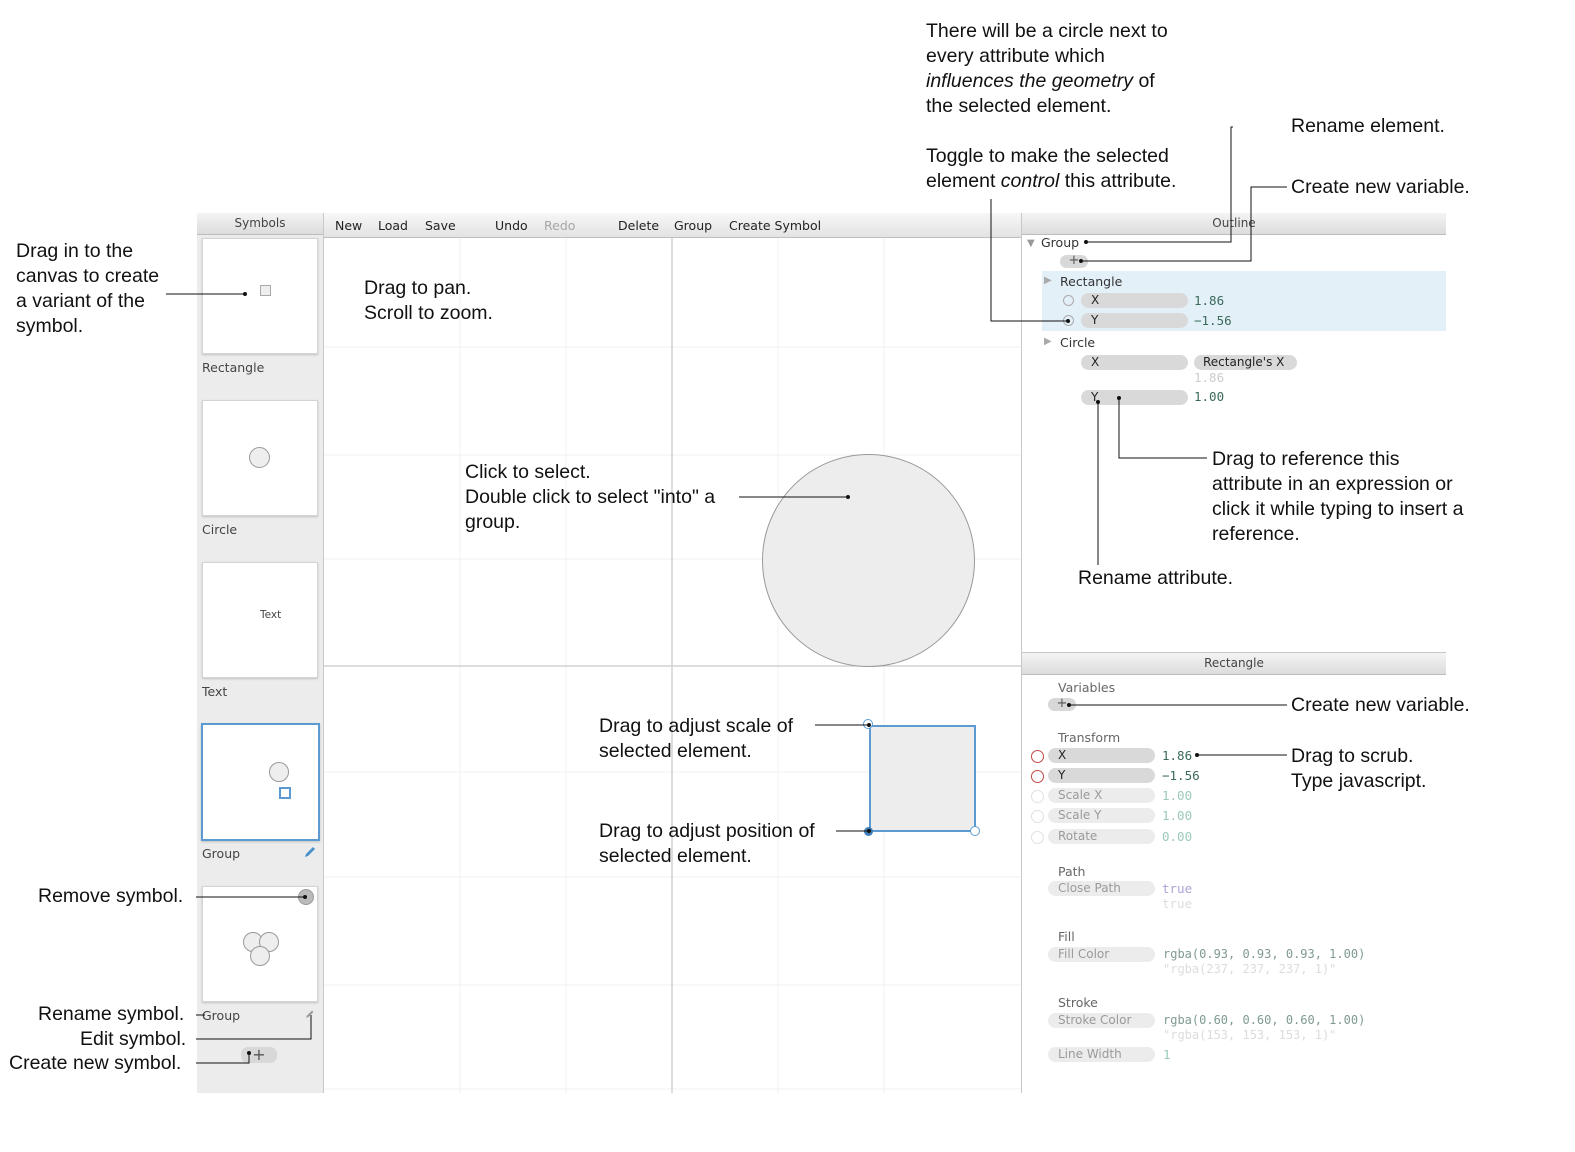 Image resolution: width=1575 pixels, height=1152 pixels. Describe the element at coordinates (1078, 1002) in the screenshot. I see `section-stroke: Stroke` at that location.